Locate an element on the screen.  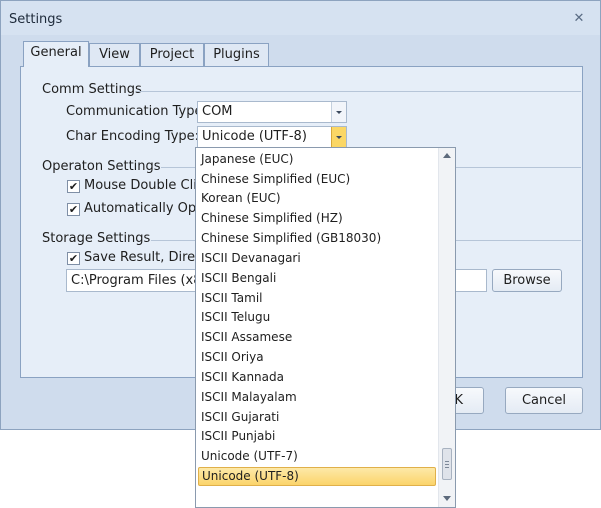
scroll-up-icon is located at coordinates (447, 155).